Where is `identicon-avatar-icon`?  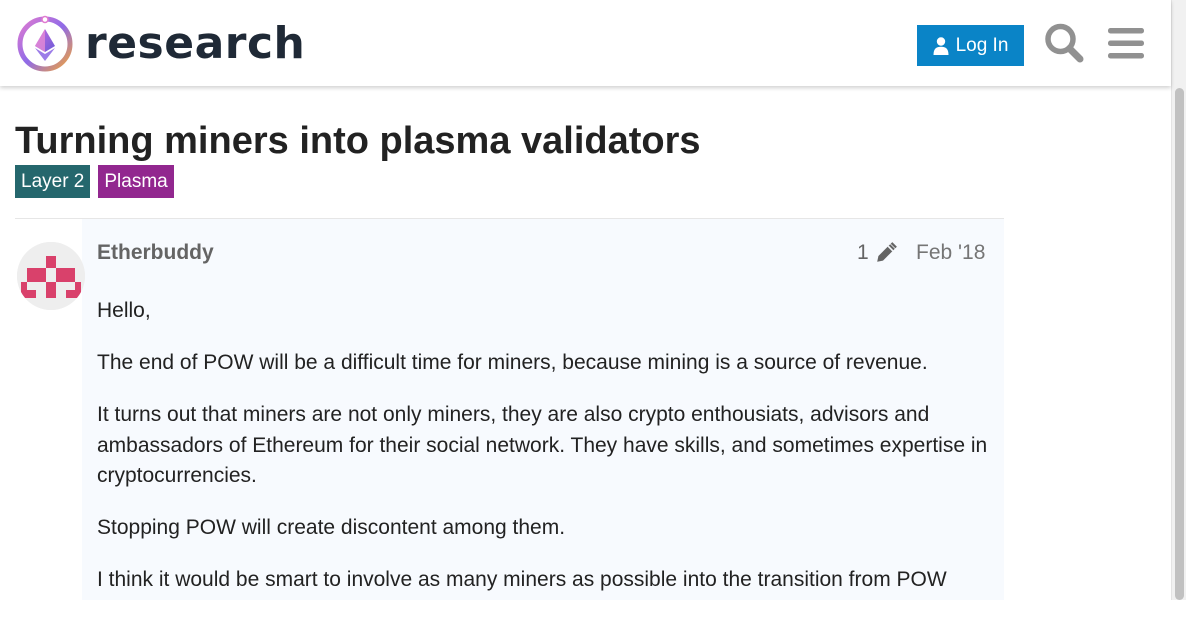 identicon-avatar-icon is located at coordinates (51, 276).